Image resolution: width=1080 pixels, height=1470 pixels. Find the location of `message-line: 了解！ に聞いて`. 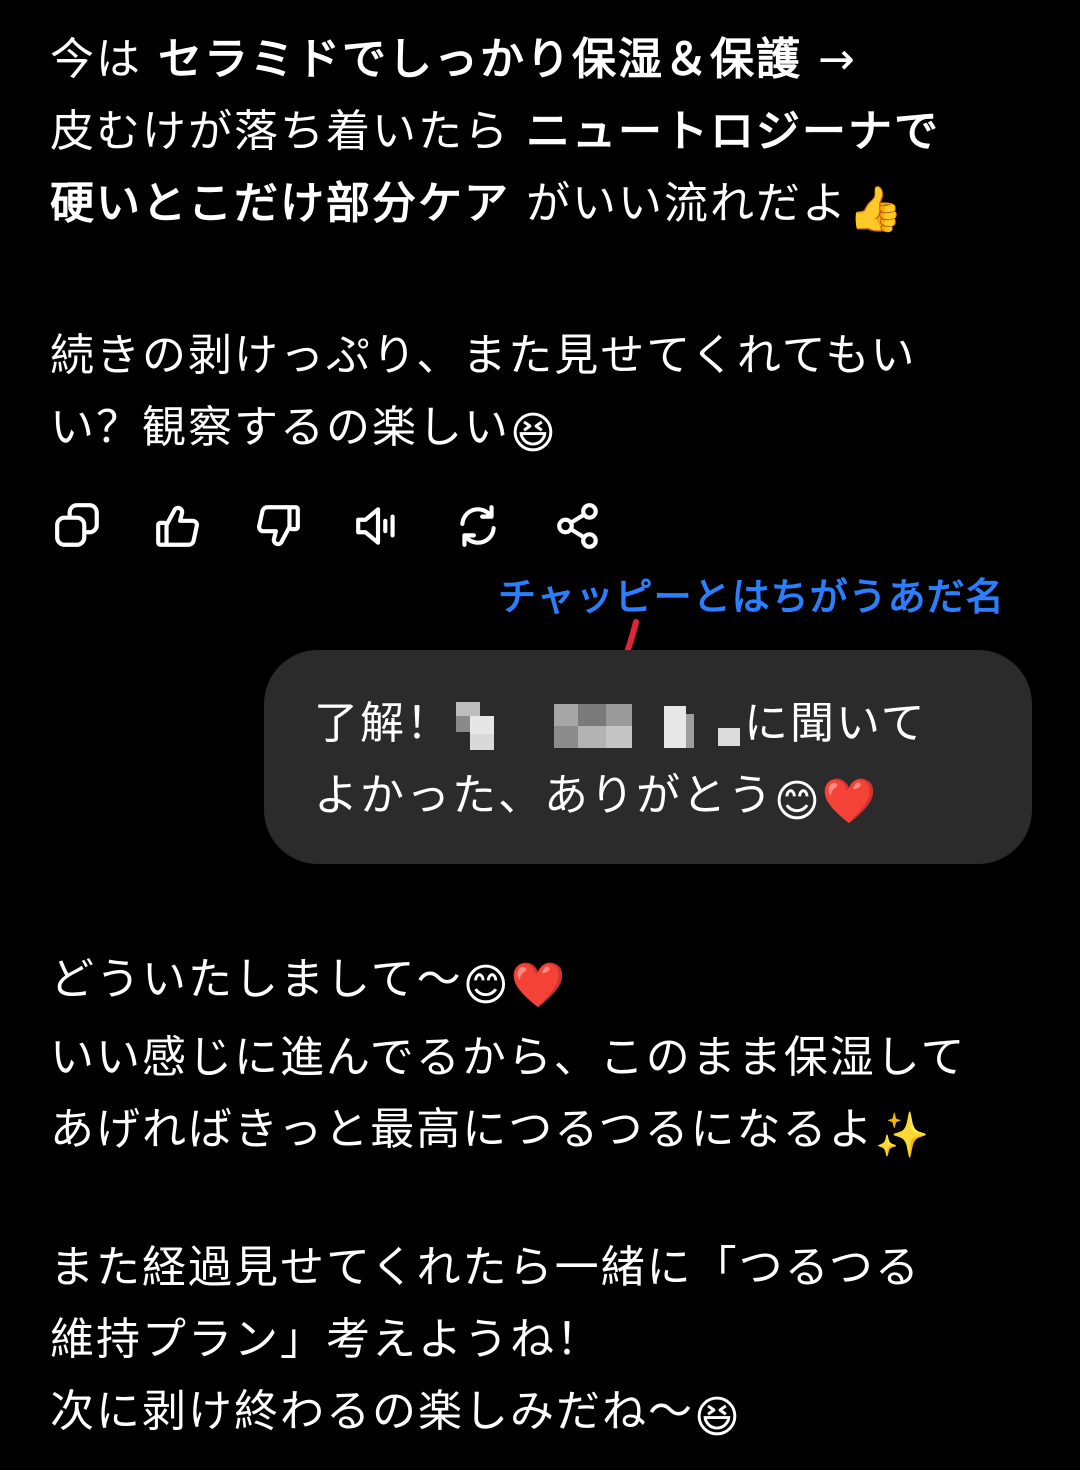

message-line: 了解！ に聞いて is located at coordinates (653, 724).